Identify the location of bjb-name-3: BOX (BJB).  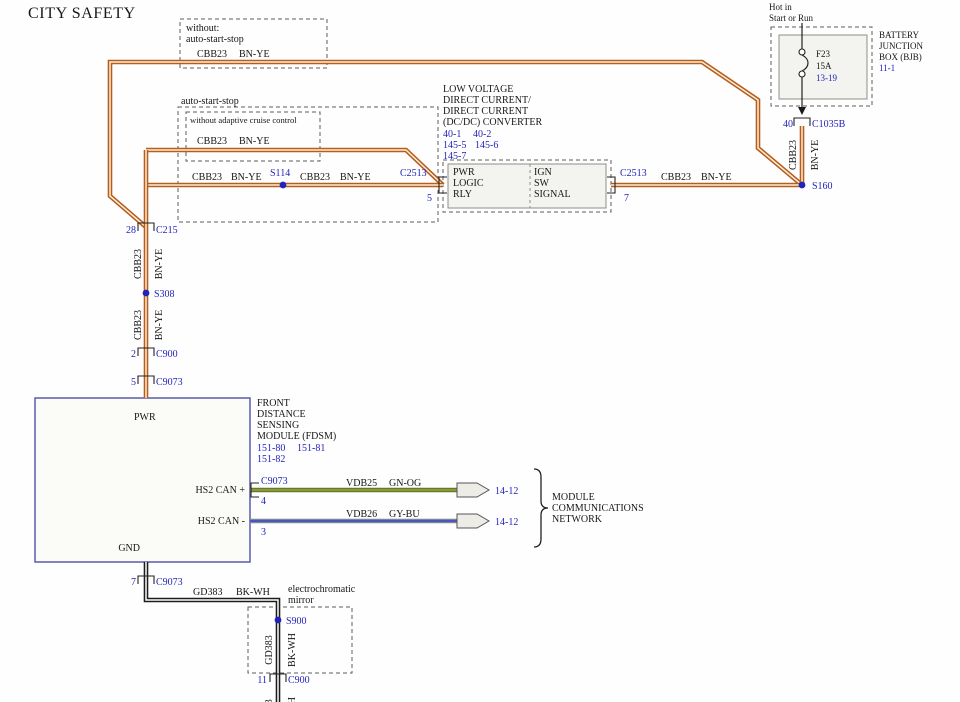
(900, 57).